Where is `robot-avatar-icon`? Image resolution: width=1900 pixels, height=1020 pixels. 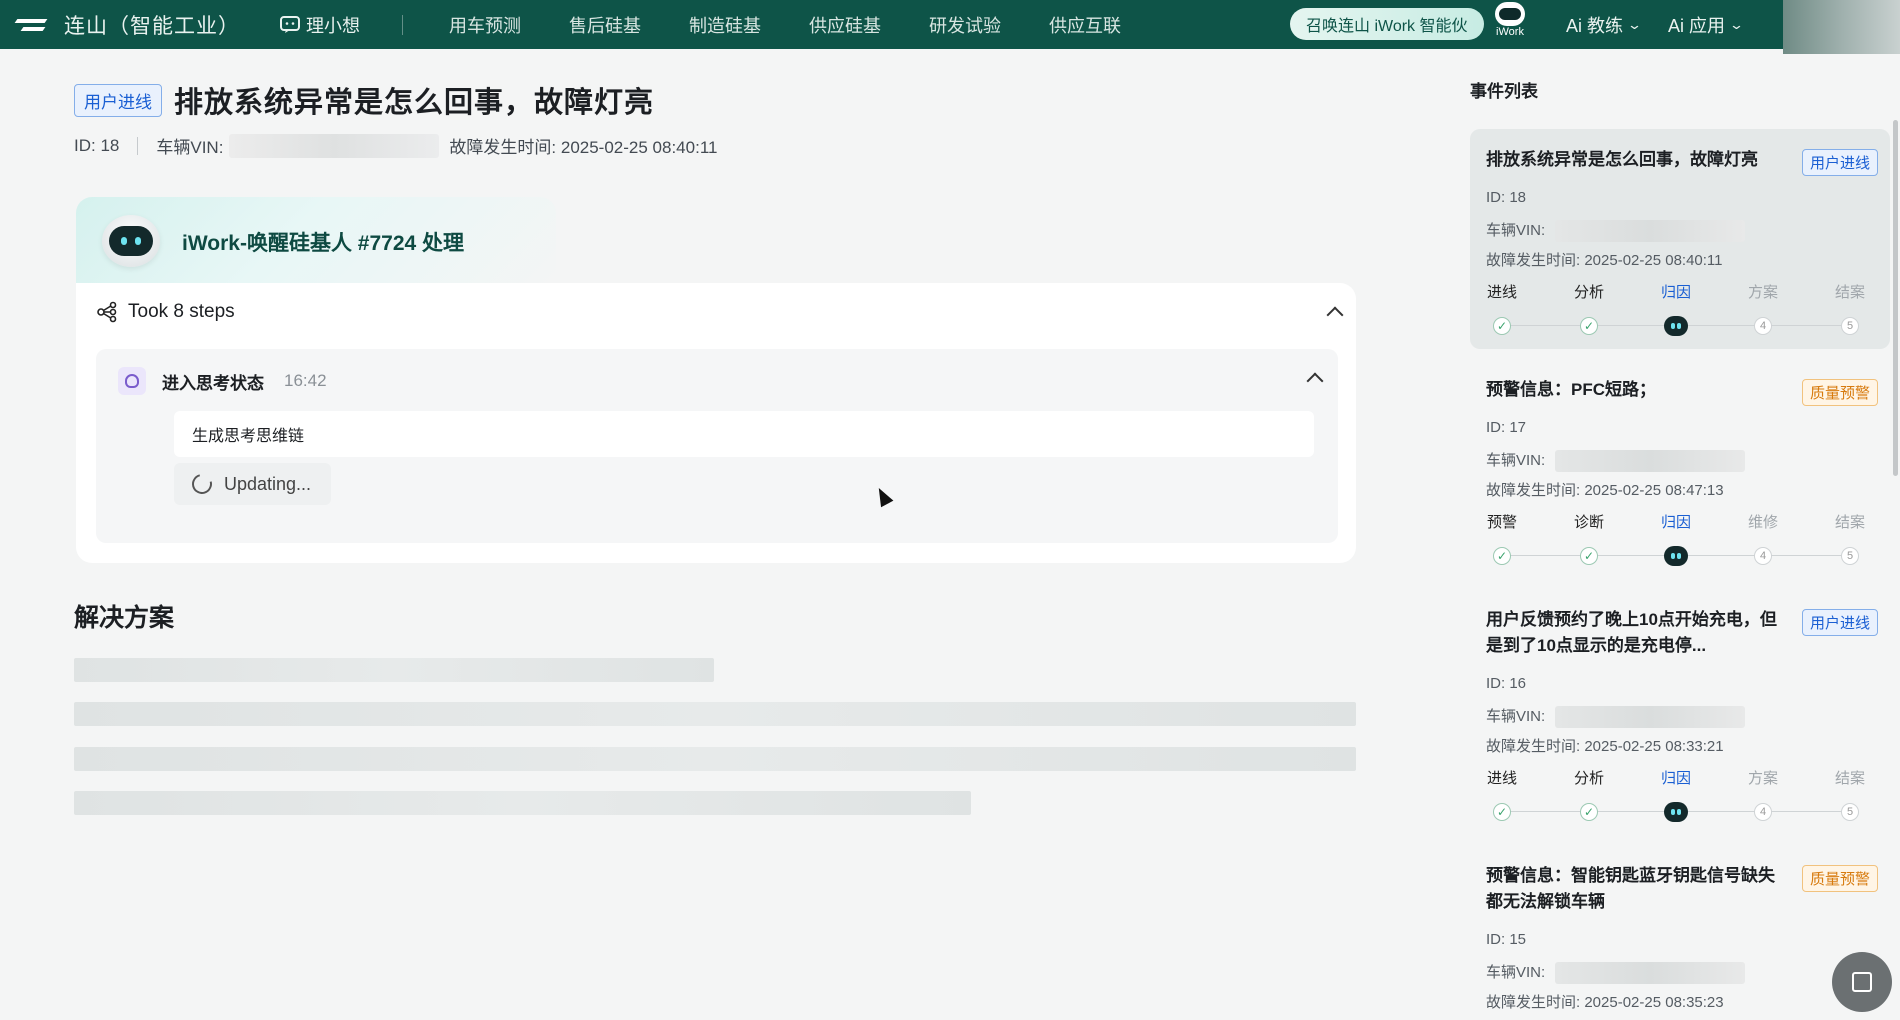 robot-avatar-icon is located at coordinates (131, 241).